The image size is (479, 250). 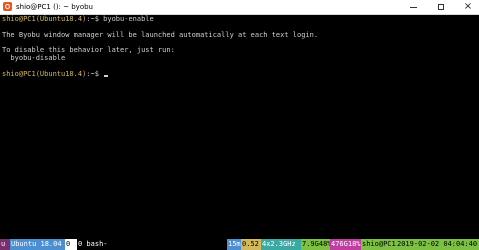 What do you see at coordinates (71, 244) in the screenshot?
I see `status-window-index: 0` at bounding box center [71, 244].